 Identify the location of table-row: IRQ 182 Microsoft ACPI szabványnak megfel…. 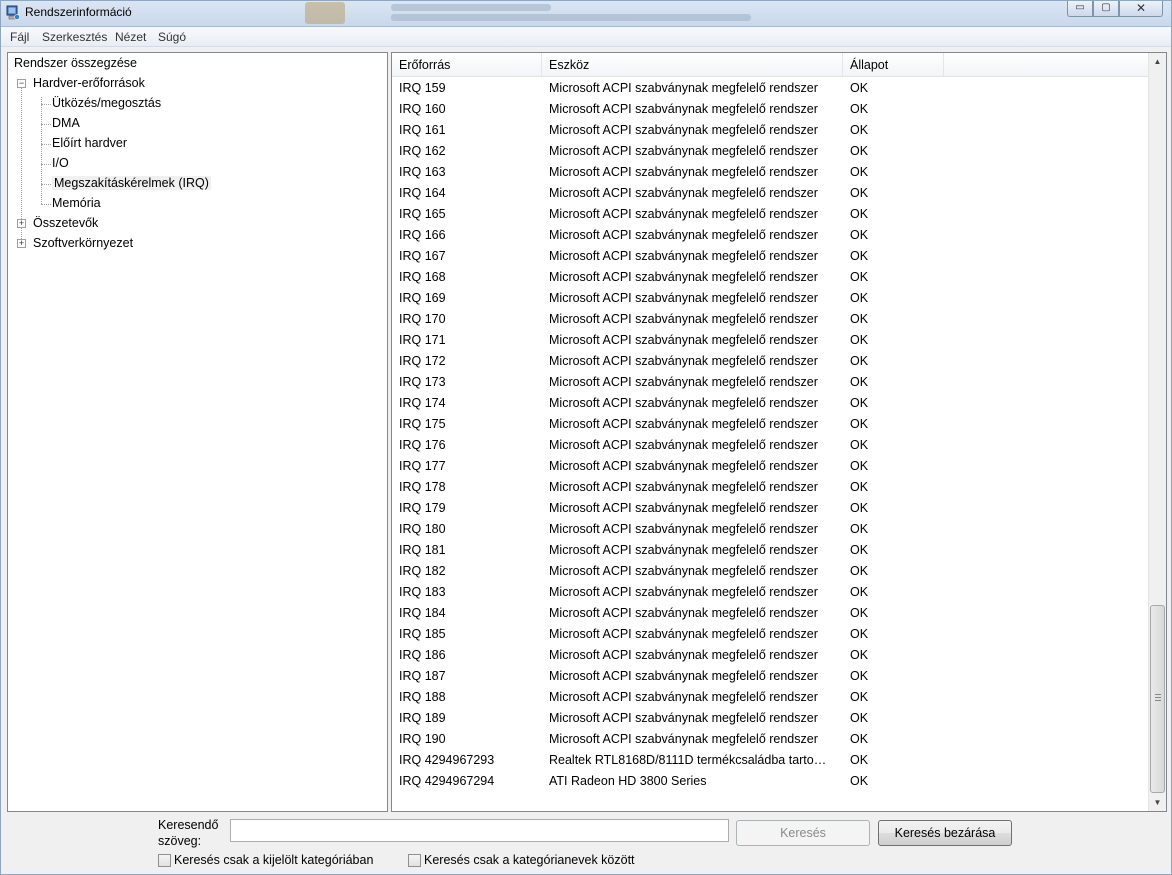
(769, 571).